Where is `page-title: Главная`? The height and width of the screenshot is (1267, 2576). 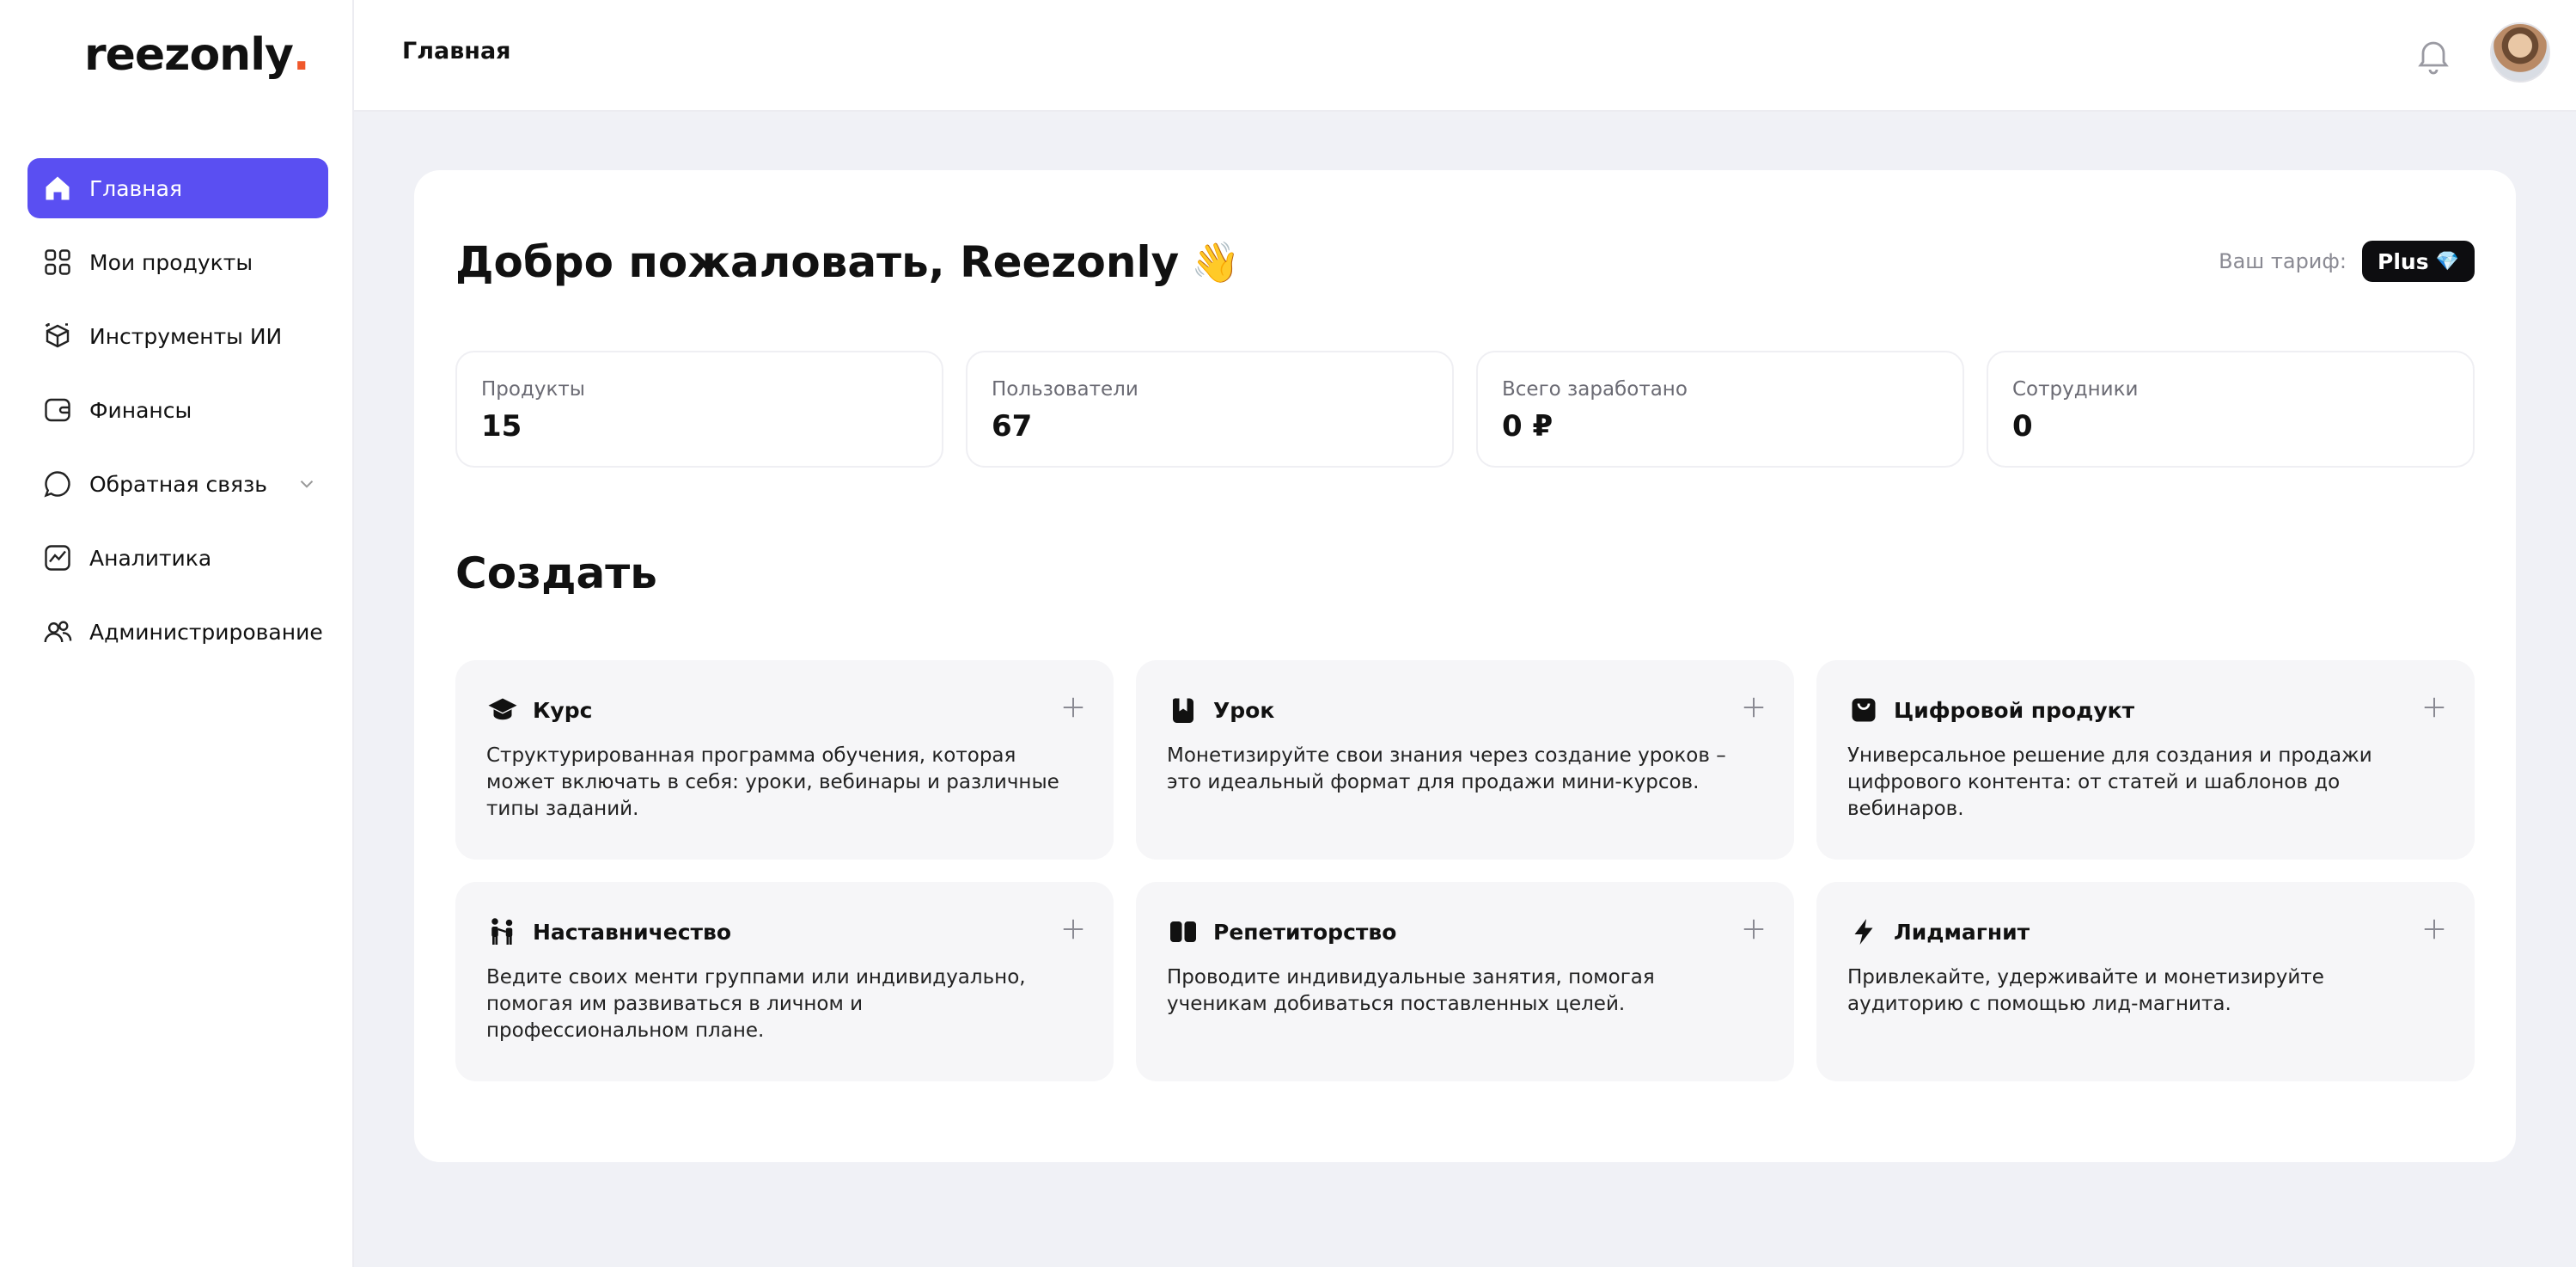 page-title: Главная is located at coordinates (457, 51).